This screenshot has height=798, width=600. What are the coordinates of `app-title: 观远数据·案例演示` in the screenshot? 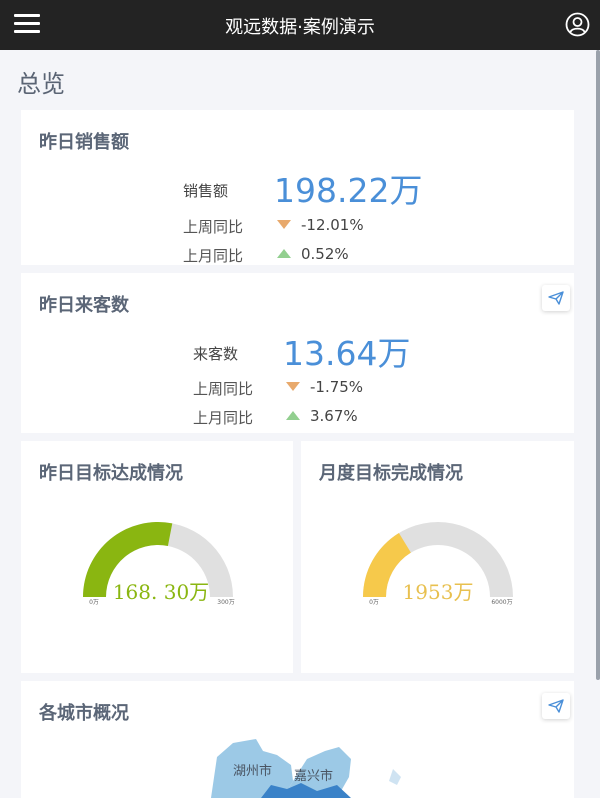 It's located at (300, 27).